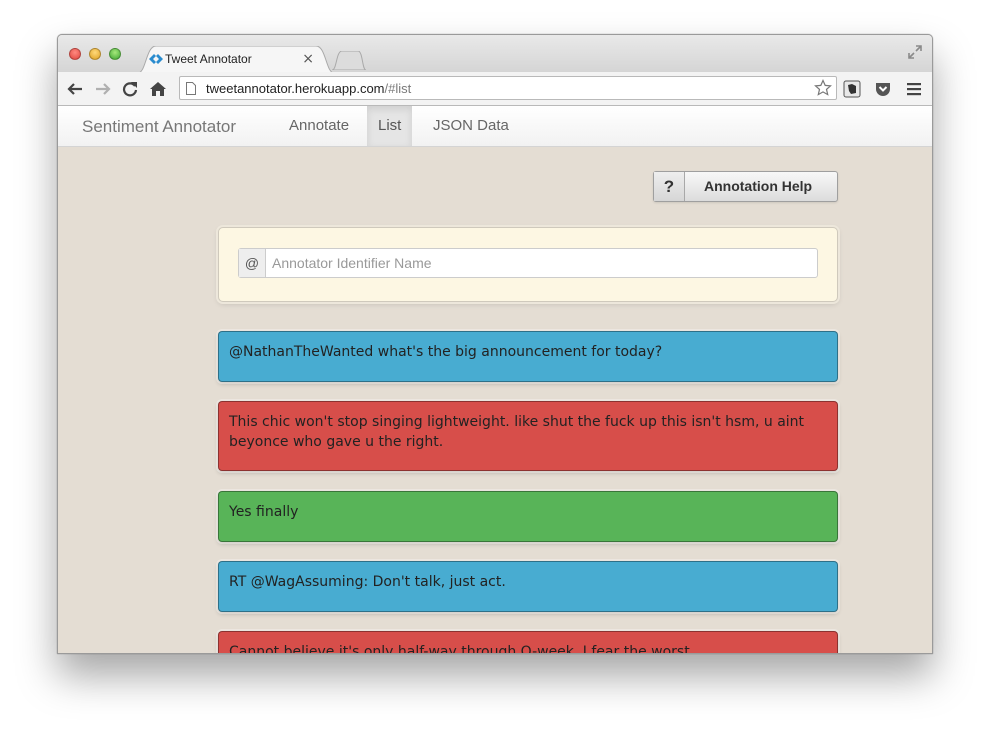 This screenshot has width=988, height=731. I want to click on nav-item-json-data: JSON Data, so click(471, 126).